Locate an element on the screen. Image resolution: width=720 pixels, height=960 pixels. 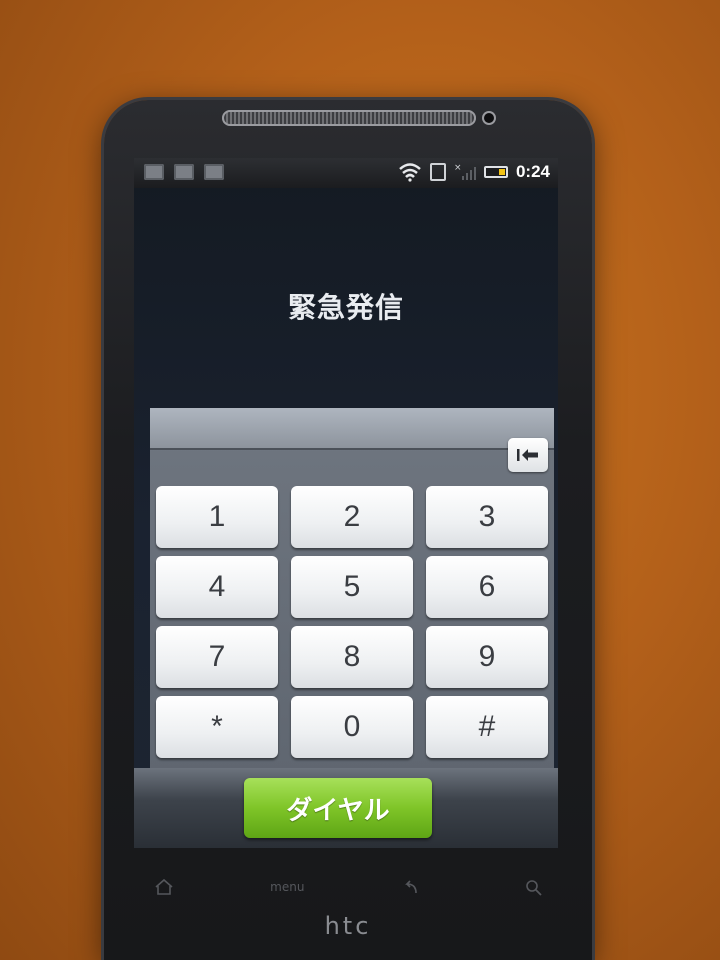
status-time: 0:24 is located at coordinates (532, 171).